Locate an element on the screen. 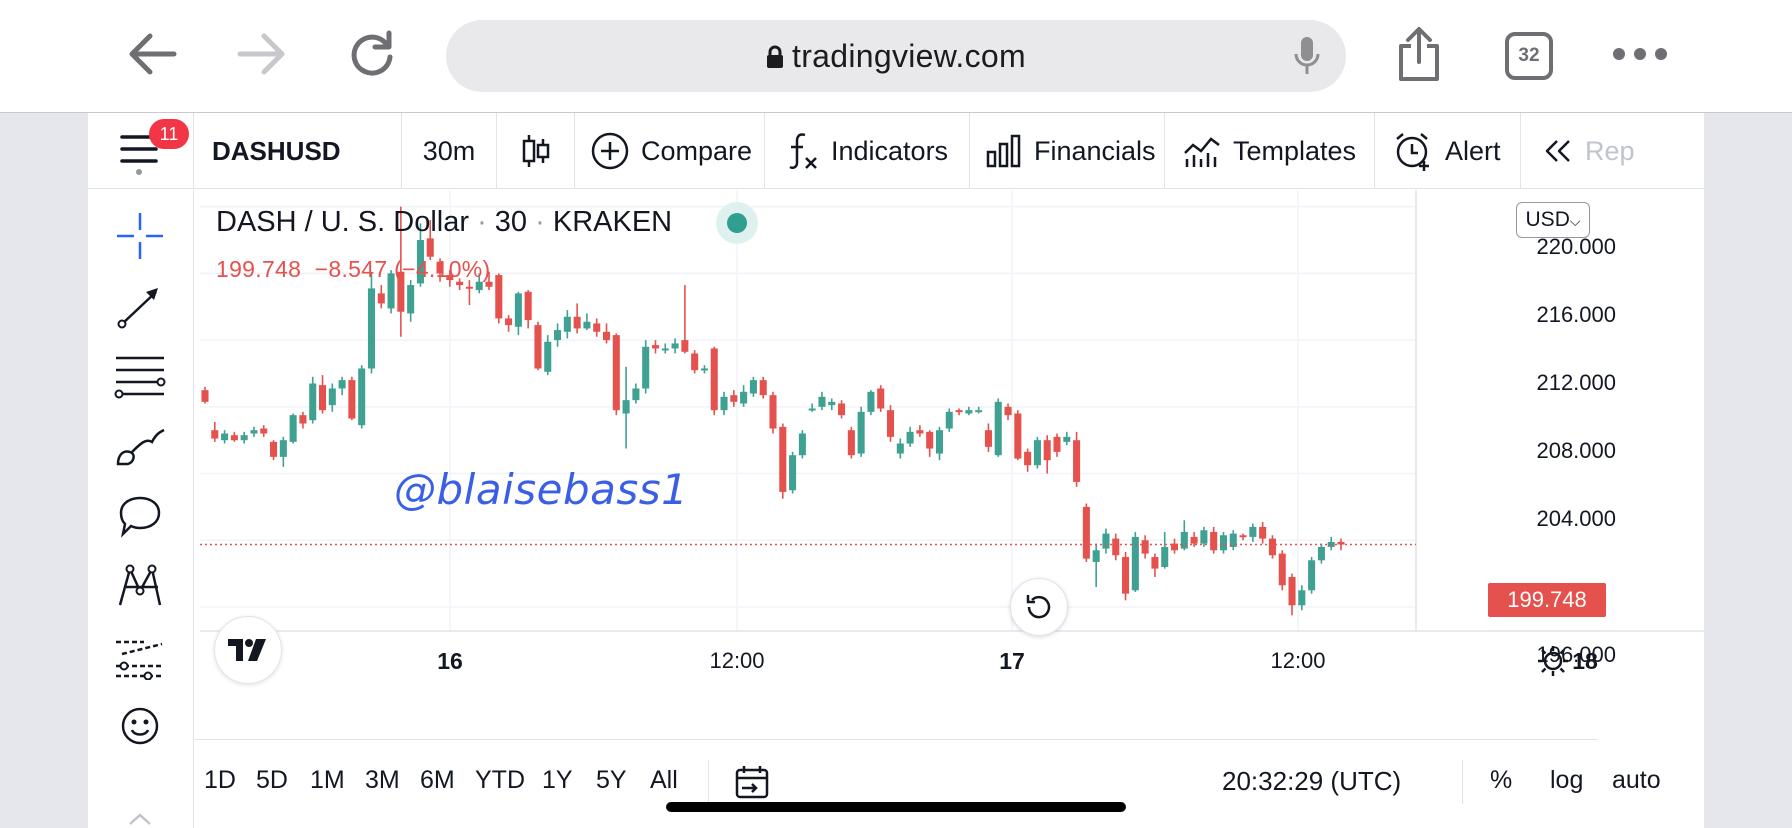  menu-button: 11 is located at coordinates (141, 151).